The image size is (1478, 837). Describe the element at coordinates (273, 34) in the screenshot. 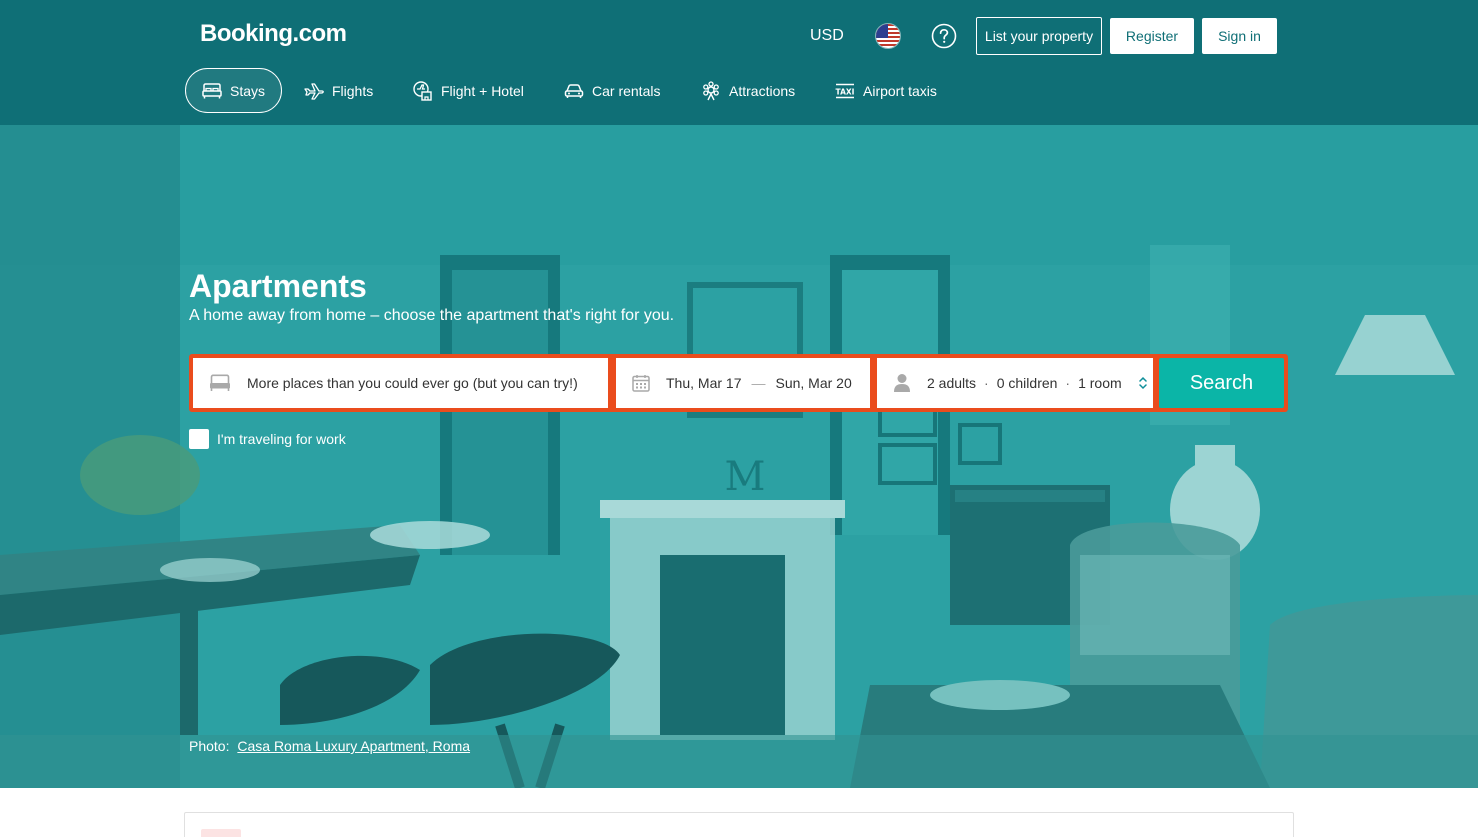

I see `logo: Booking.com` at that location.